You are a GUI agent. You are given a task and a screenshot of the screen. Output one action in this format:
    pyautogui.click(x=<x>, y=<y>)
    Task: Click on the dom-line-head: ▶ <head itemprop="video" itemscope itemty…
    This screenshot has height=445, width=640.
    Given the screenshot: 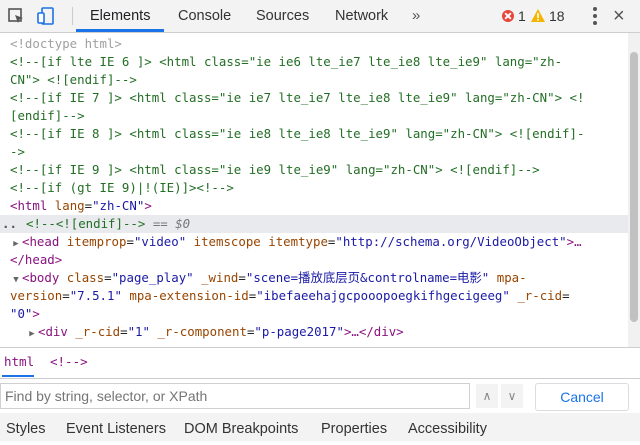 What is the action you would take?
    pyautogui.click(x=319, y=243)
    